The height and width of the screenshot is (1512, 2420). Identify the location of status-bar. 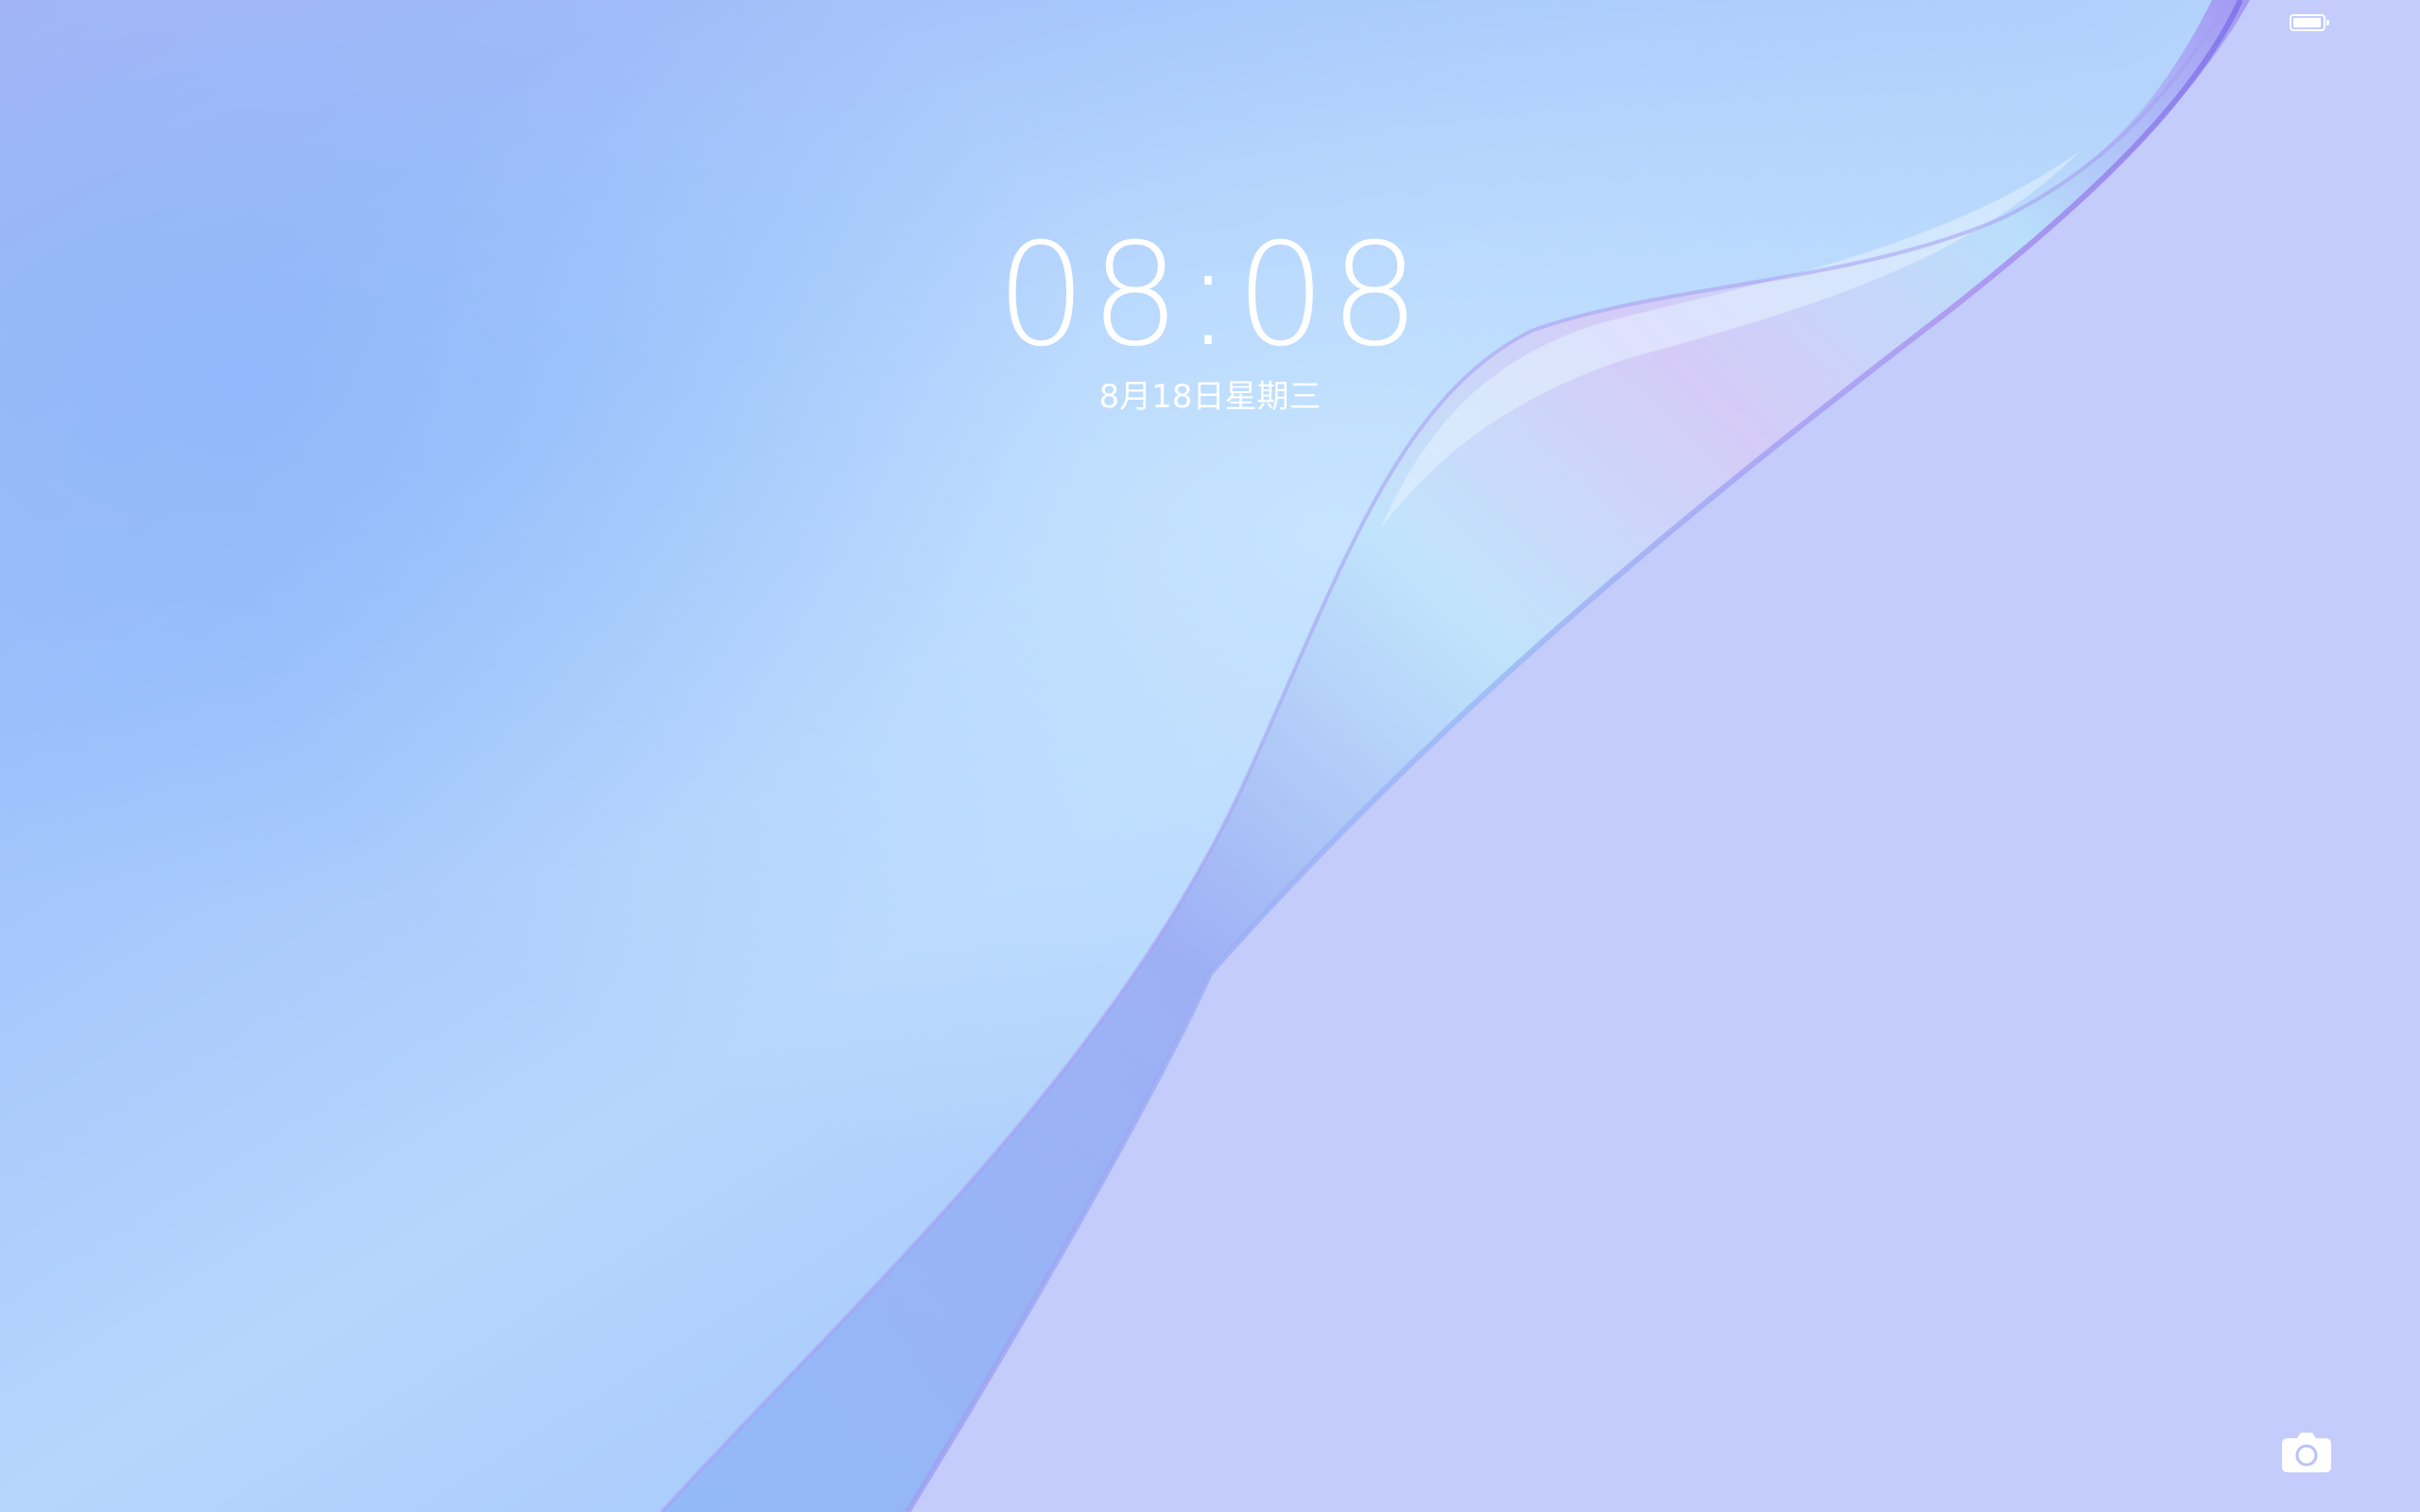
(1210, 22).